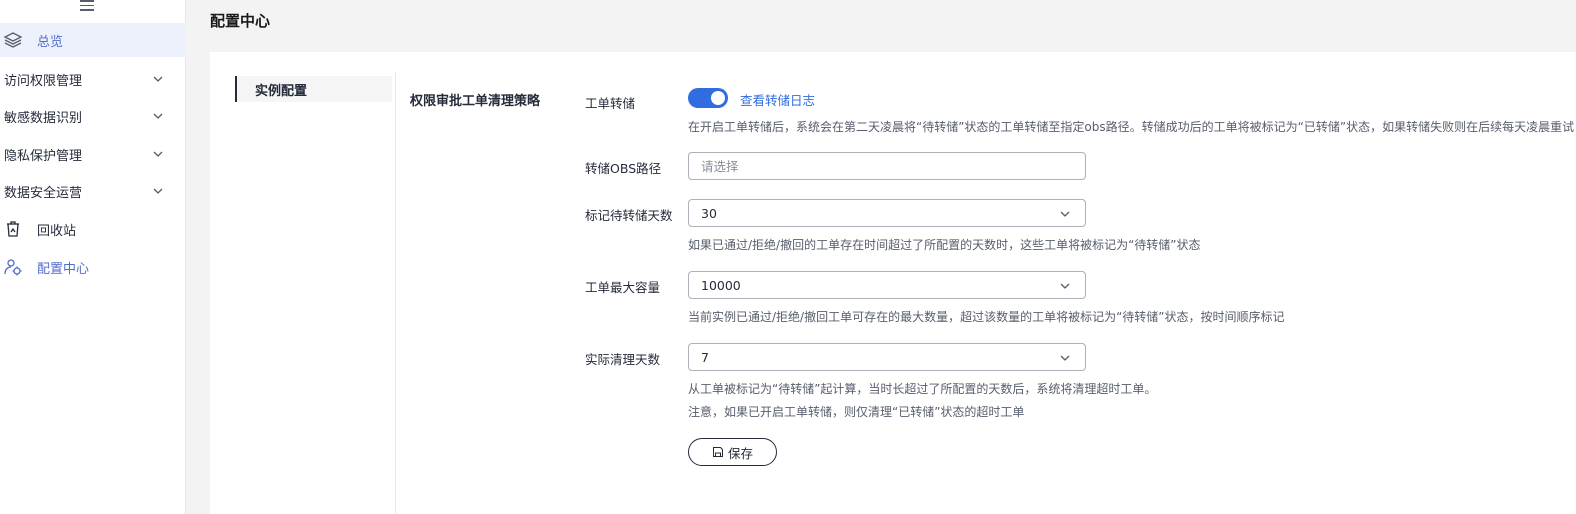 This screenshot has height=514, width=1576. Describe the element at coordinates (13, 40) in the screenshot. I see `layers-icon` at that location.